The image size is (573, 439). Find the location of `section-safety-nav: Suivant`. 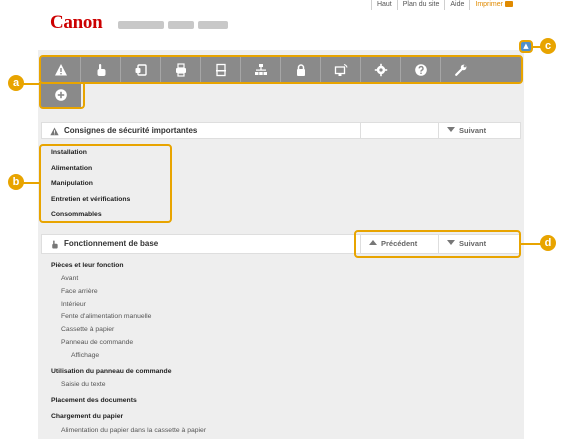

section-safety-nav: Suivant is located at coordinates (427, 130).